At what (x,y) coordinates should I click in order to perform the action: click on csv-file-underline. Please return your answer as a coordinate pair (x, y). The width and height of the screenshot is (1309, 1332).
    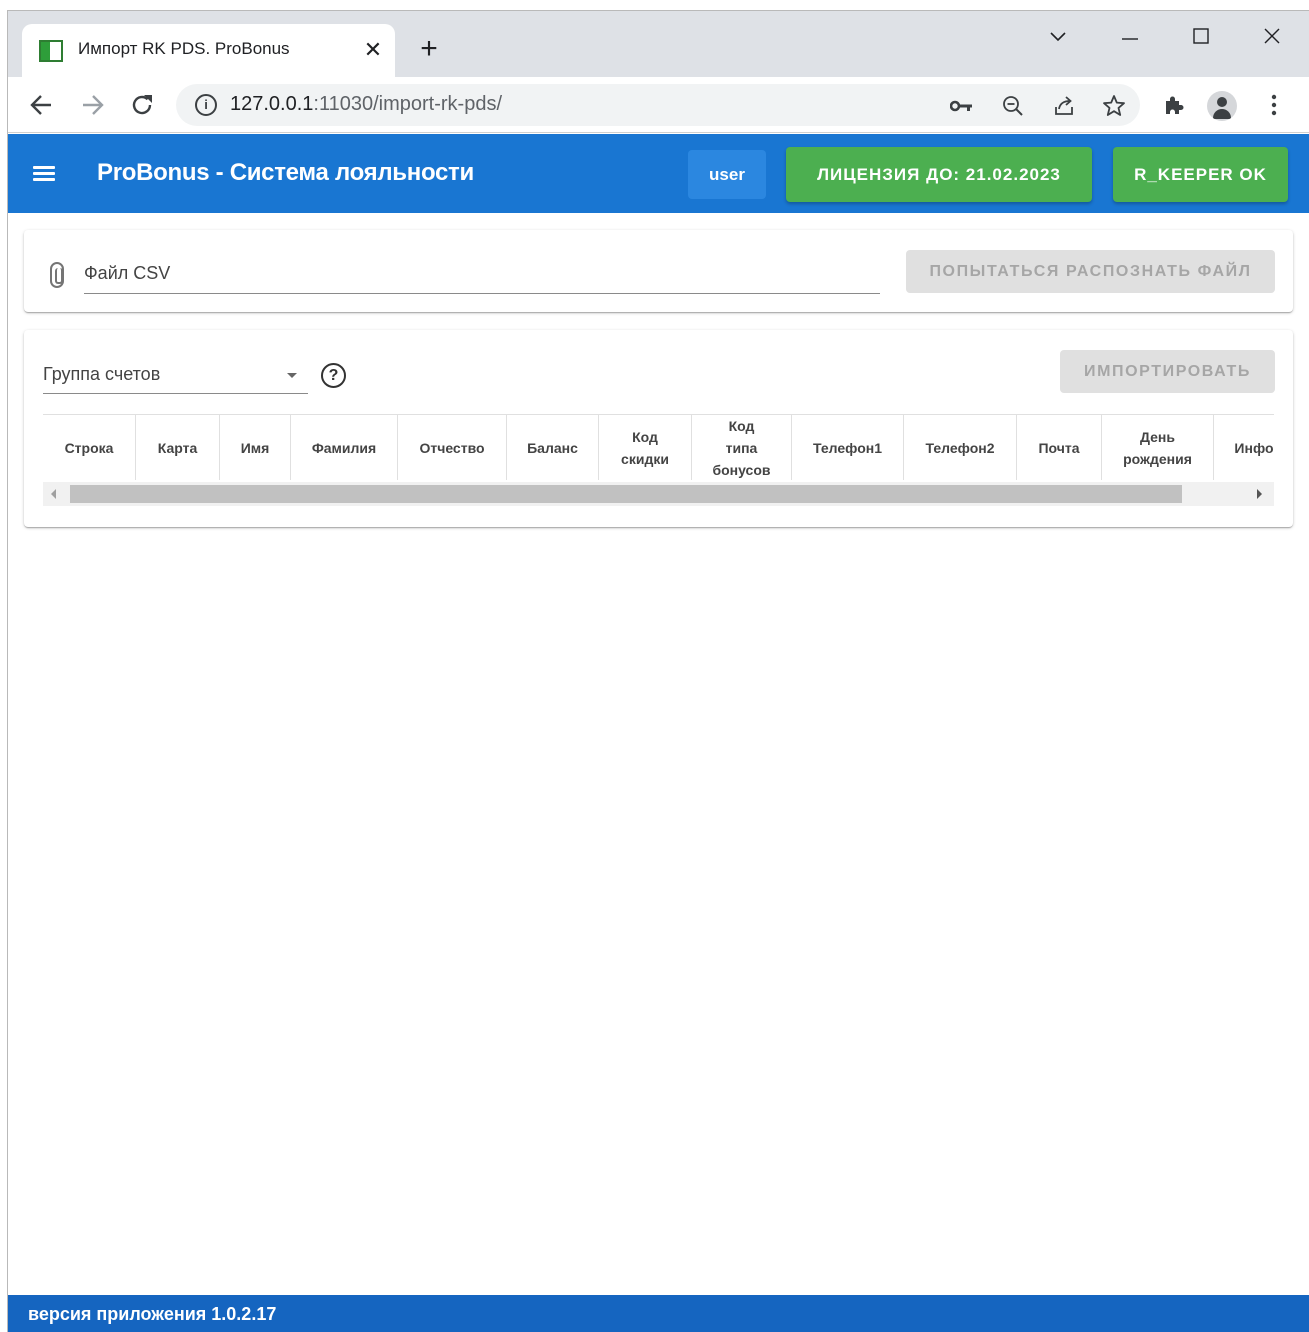
    Looking at the image, I should click on (482, 293).